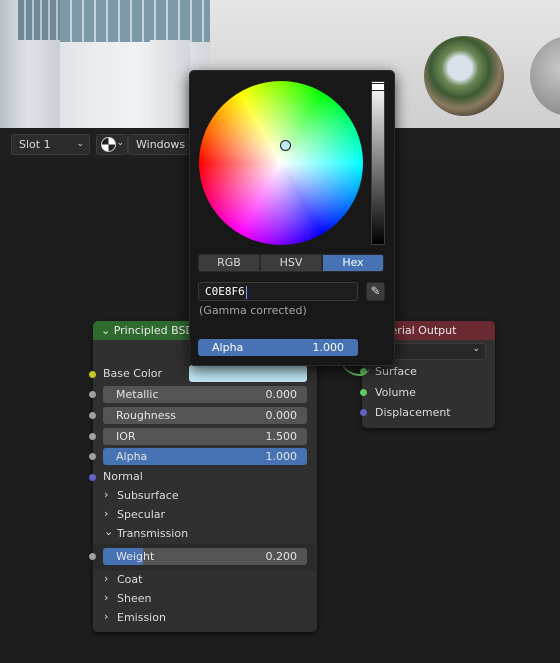 This screenshot has height=663, width=560. What do you see at coordinates (92, 456) in the screenshot?
I see `alpha-socket` at bounding box center [92, 456].